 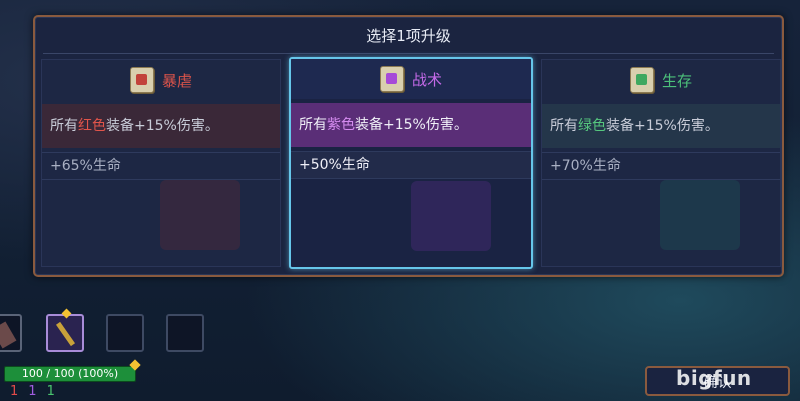 What do you see at coordinates (161, 126) in the screenshot?
I see `card-description: 所有红色装备+15%伤害。` at bounding box center [161, 126].